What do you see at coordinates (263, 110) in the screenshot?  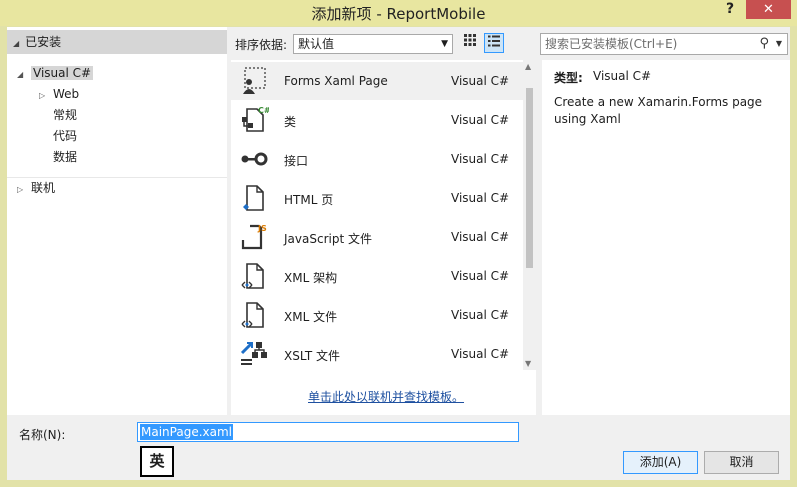 I see `svg-text: C#` at bounding box center [263, 110].